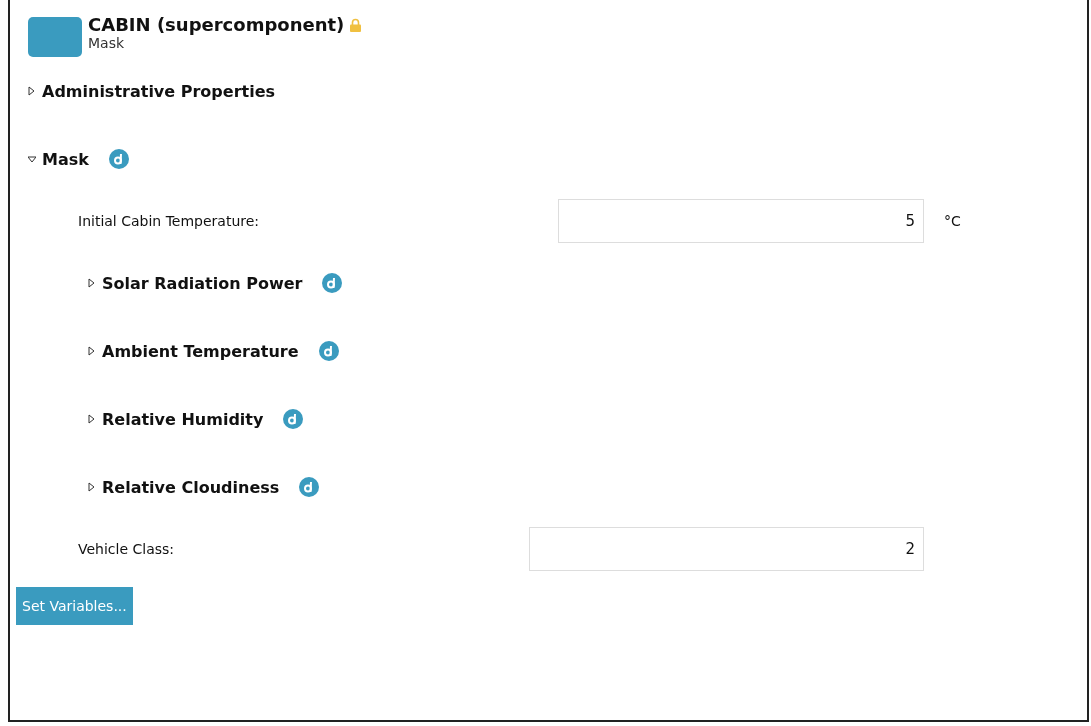  I want to click on section-heading: Solar Radiation Power, so click(202, 283).